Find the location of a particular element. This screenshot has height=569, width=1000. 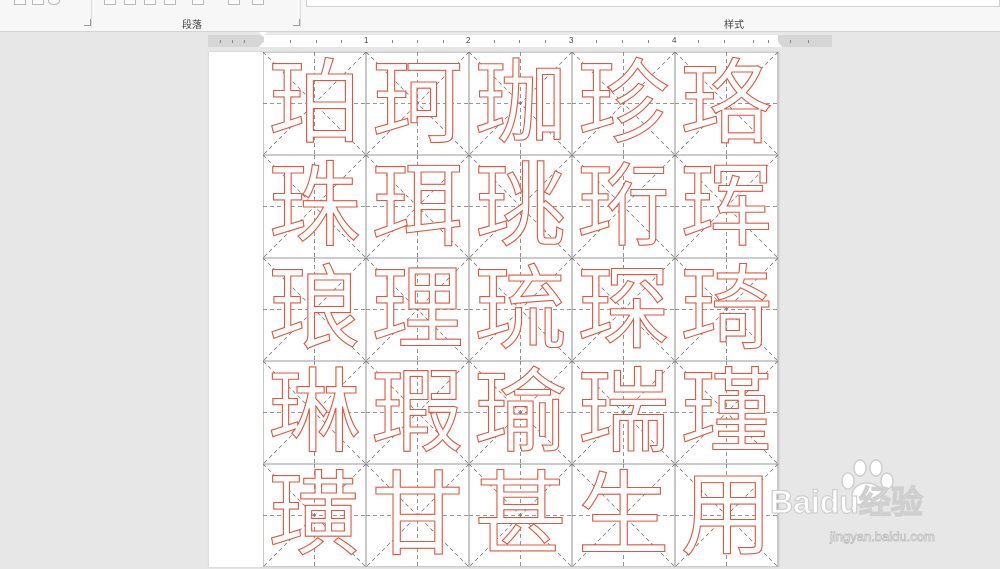

outline-character: 珈 is located at coordinates (520, 103).